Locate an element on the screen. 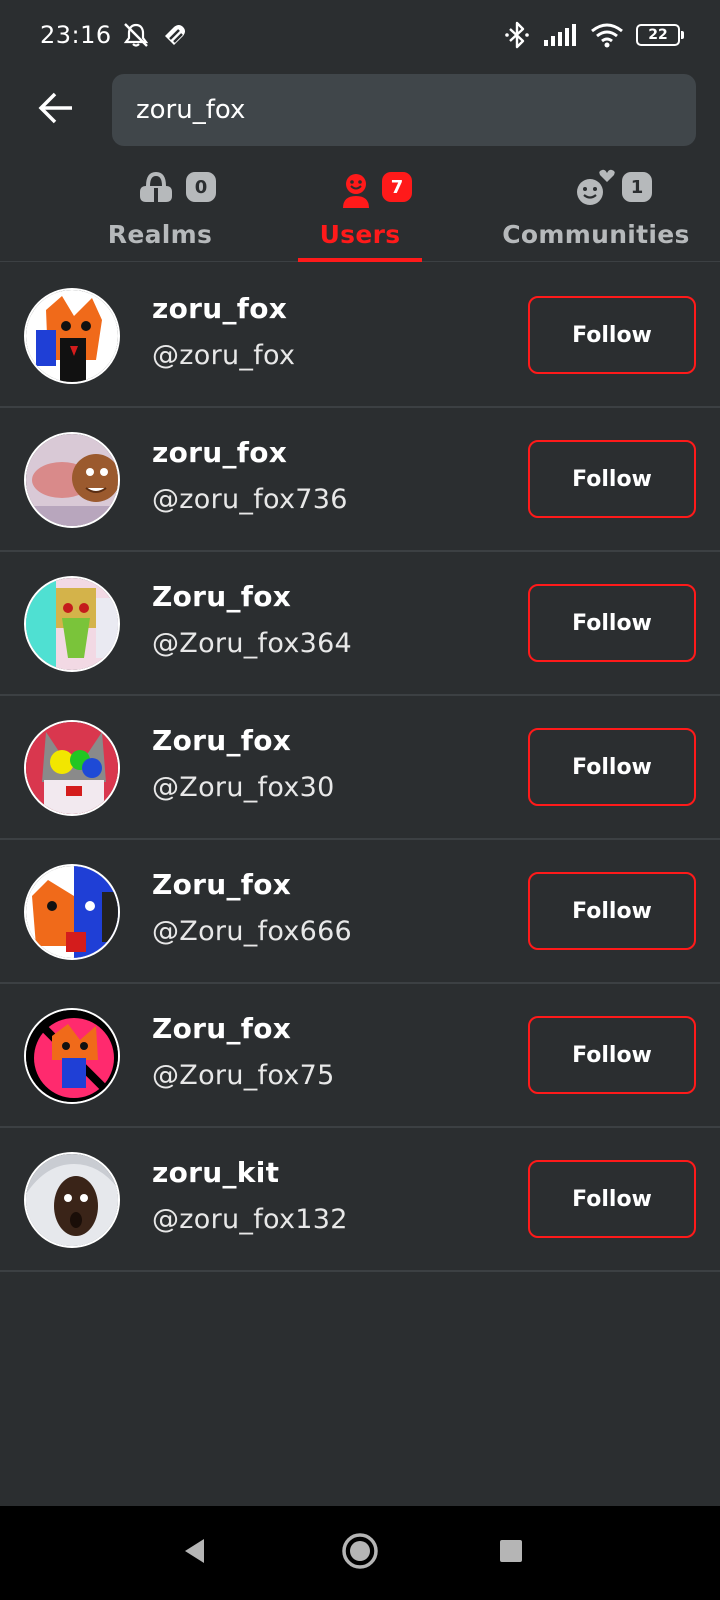 The height and width of the screenshot is (1600, 720). tab-realms: 0 Realms is located at coordinates (160, 214).